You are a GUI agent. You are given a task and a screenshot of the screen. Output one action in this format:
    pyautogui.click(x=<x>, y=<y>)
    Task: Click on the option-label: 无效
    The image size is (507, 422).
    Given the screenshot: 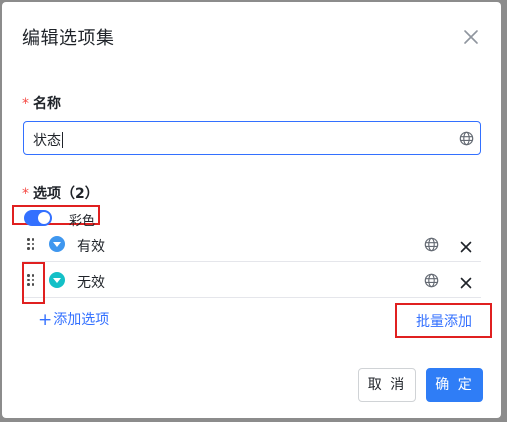 What is the action you would take?
    pyautogui.click(x=91, y=282)
    